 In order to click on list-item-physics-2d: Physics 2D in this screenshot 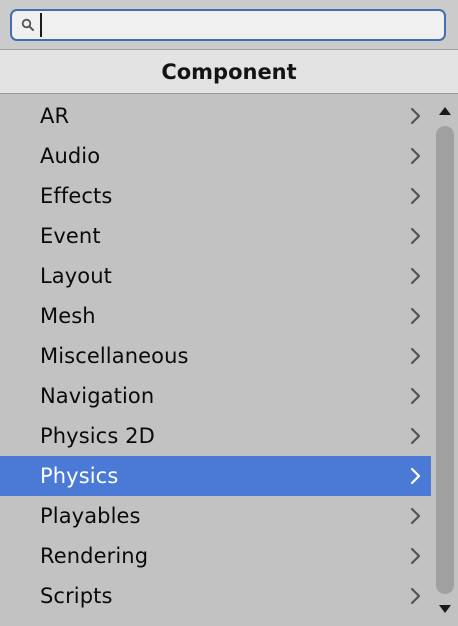, I will do `click(215, 436)`.